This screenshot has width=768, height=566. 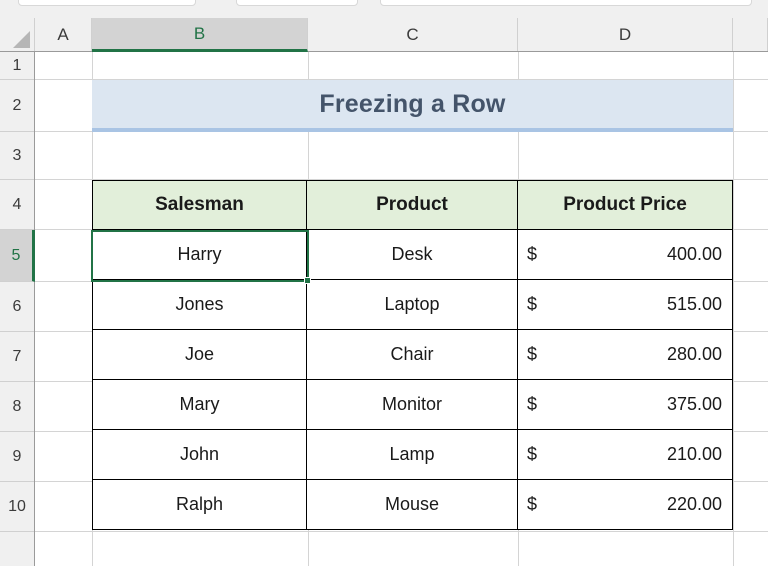 What do you see at coordinates (625, 255) in the screenshot?
I see `cell-price: $ 400.00` at bounding box center [625, 255].